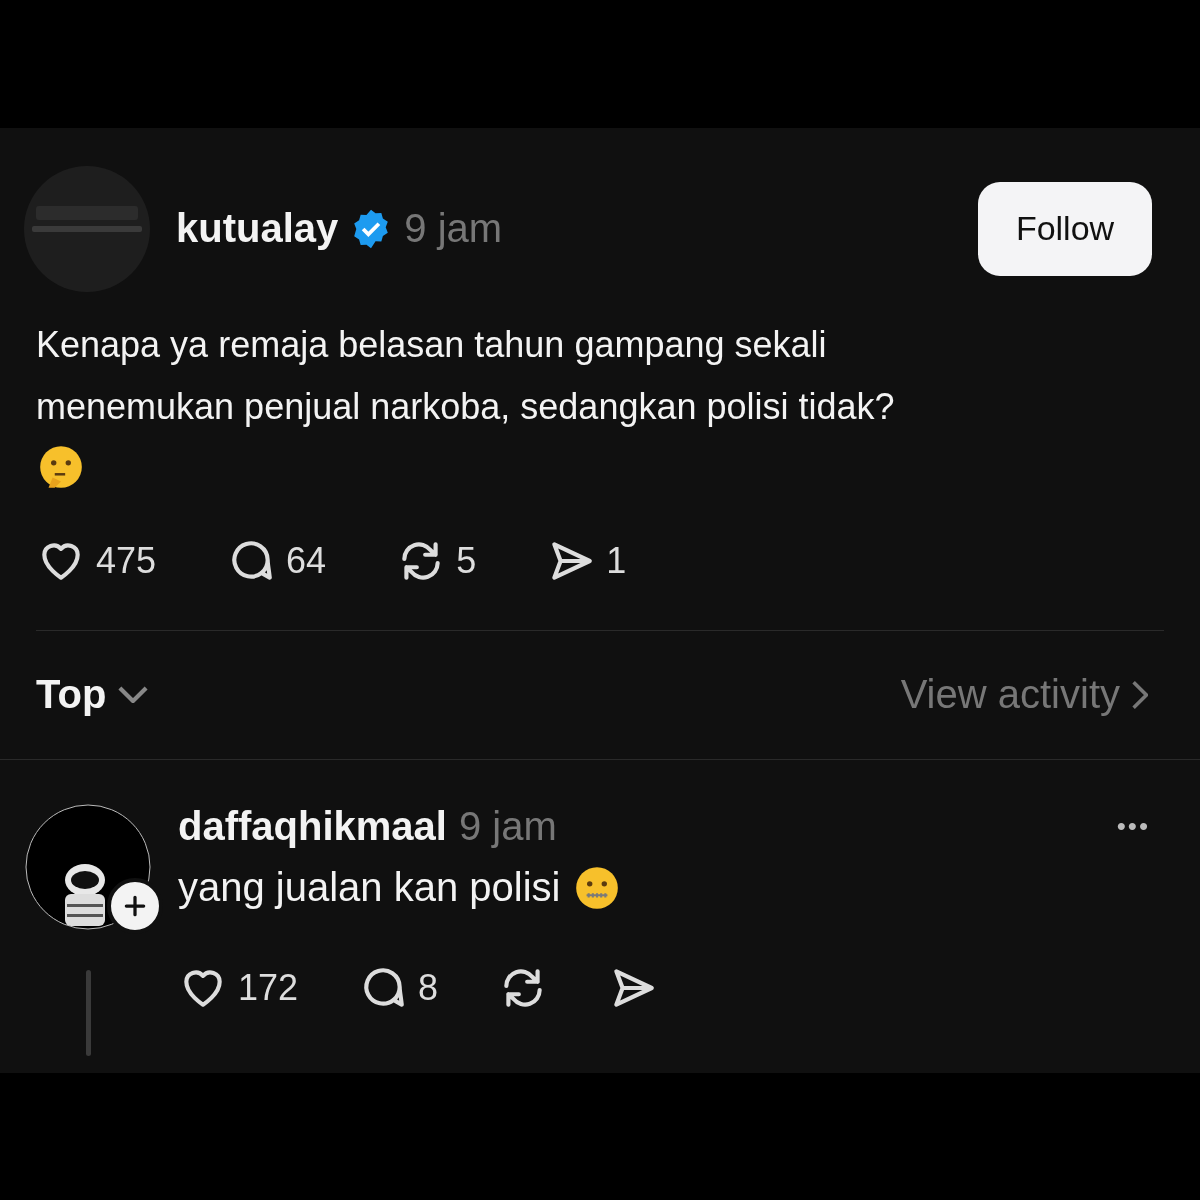  Describe the element at coordinates (276, 560) in the screenshot. I see `reply-button: 64` at that location.